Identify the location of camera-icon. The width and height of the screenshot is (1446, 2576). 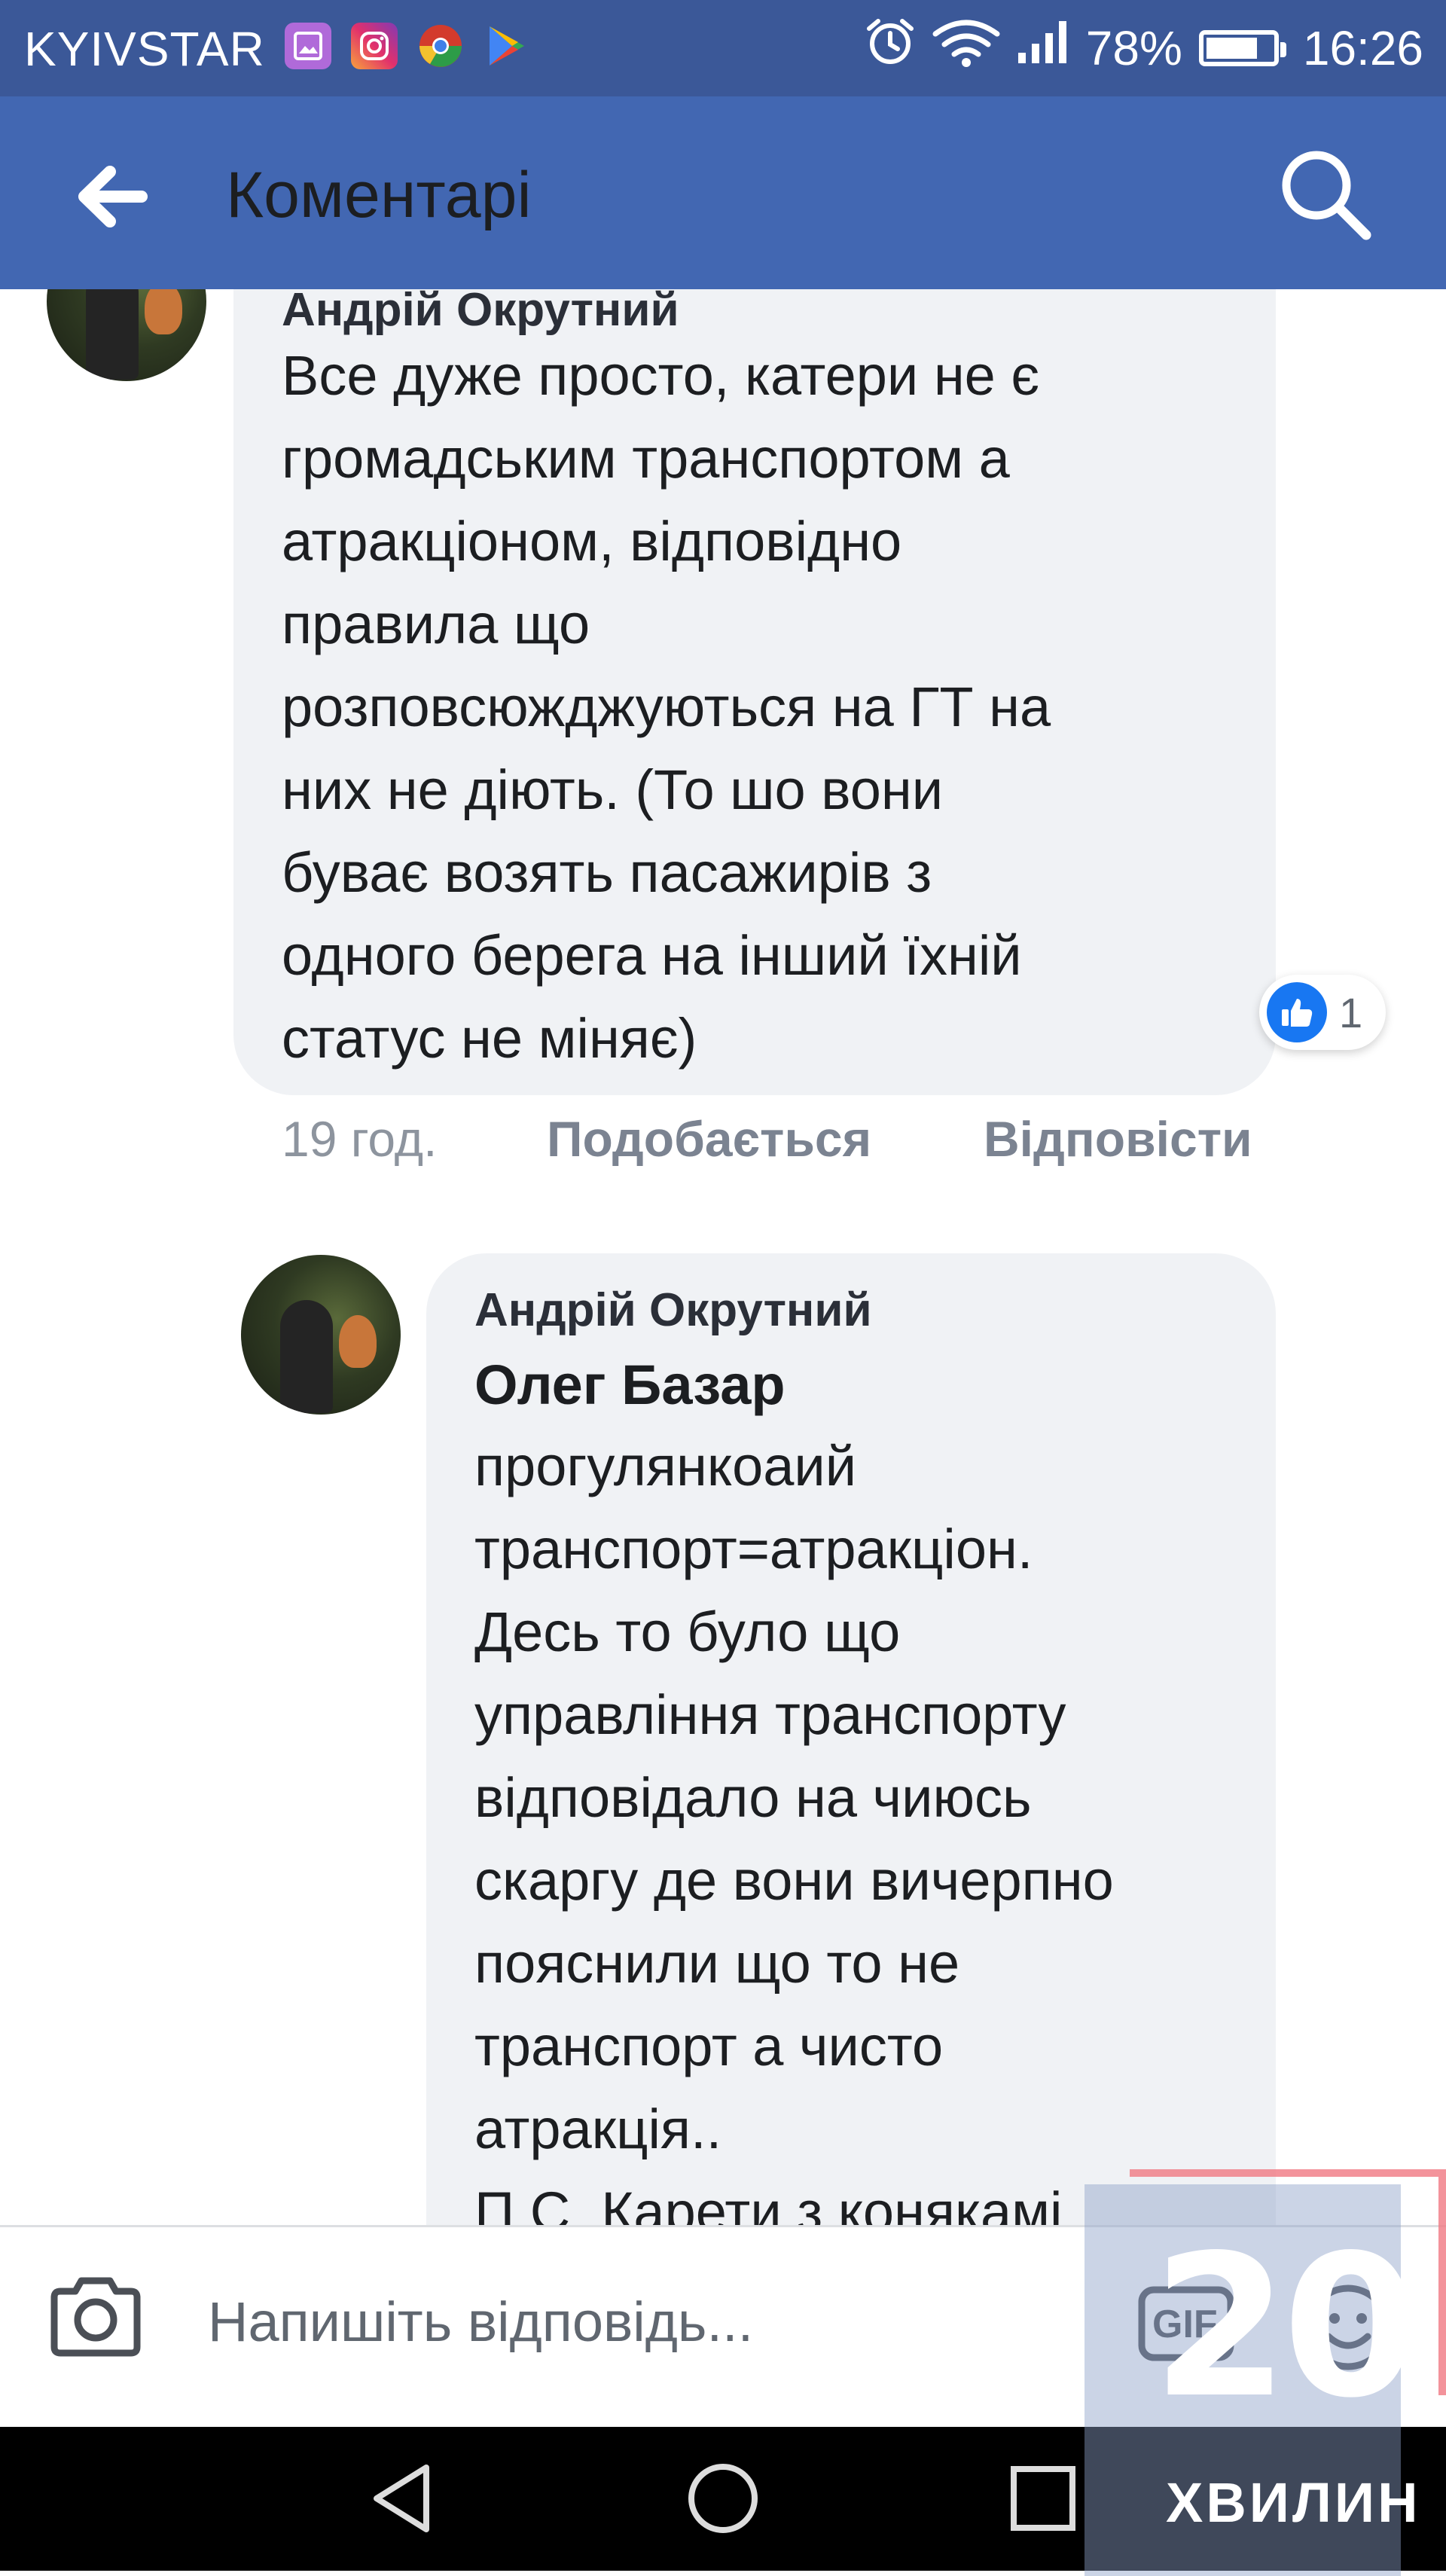
(96, 2317).